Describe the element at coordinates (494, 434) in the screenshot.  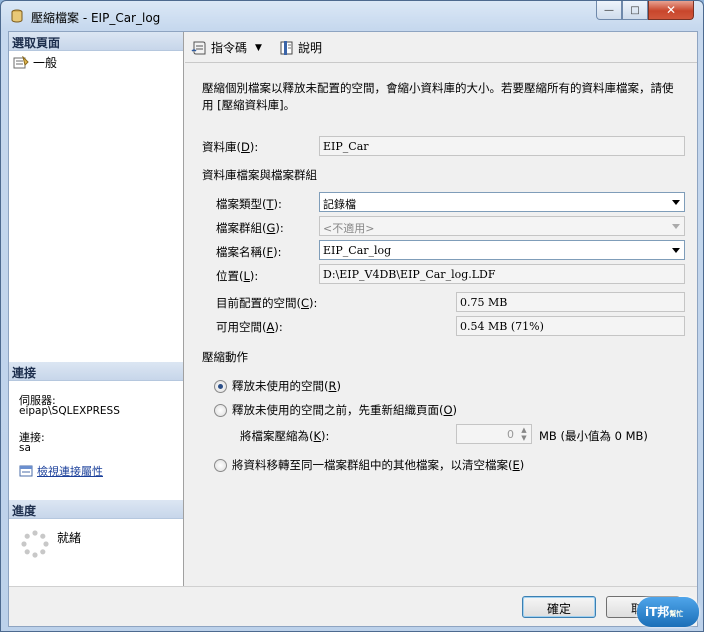
I see `shrink-to-stepper: 0 ▲ ▼` at that location.